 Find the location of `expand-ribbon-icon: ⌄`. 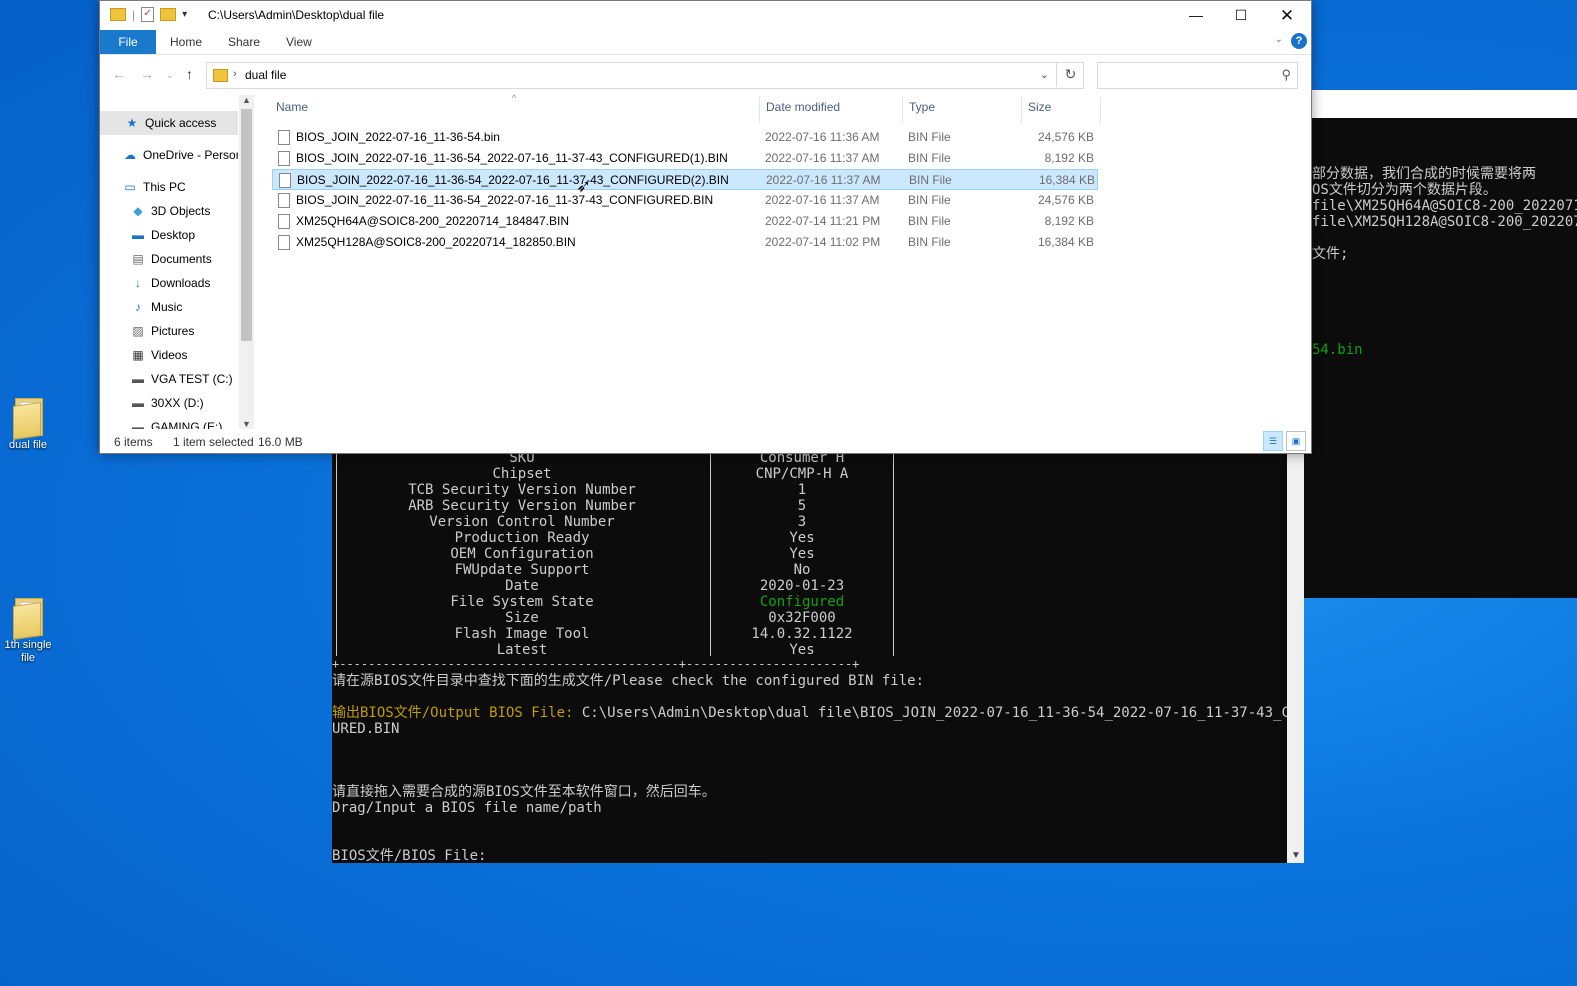

expand-ribbon-icon: ⌄ is located at coordinates (1279, 39).